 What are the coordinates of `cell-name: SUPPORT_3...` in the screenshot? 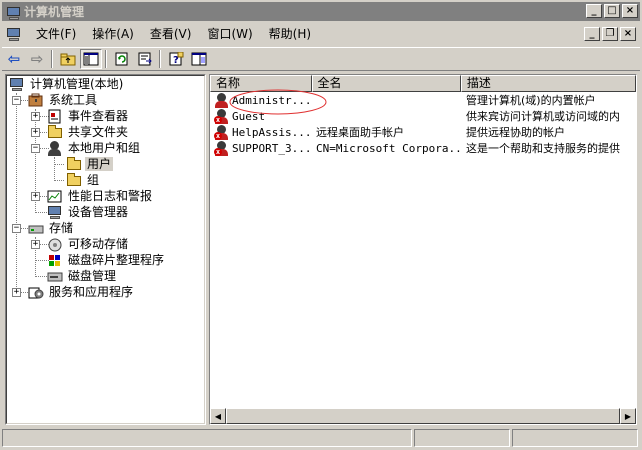 It's located at (272, 148).